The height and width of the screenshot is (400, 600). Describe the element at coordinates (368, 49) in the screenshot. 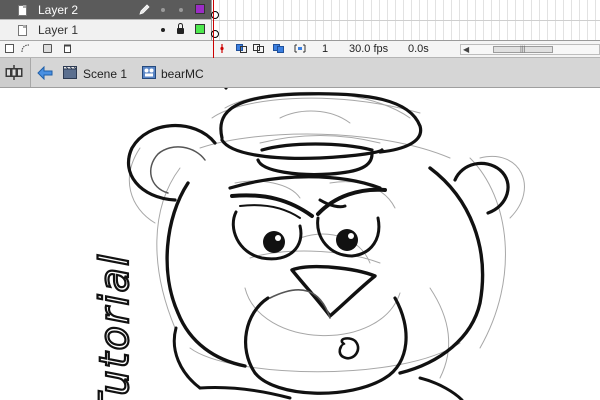

I see `frame-rate: 30.0 fps` at that location.